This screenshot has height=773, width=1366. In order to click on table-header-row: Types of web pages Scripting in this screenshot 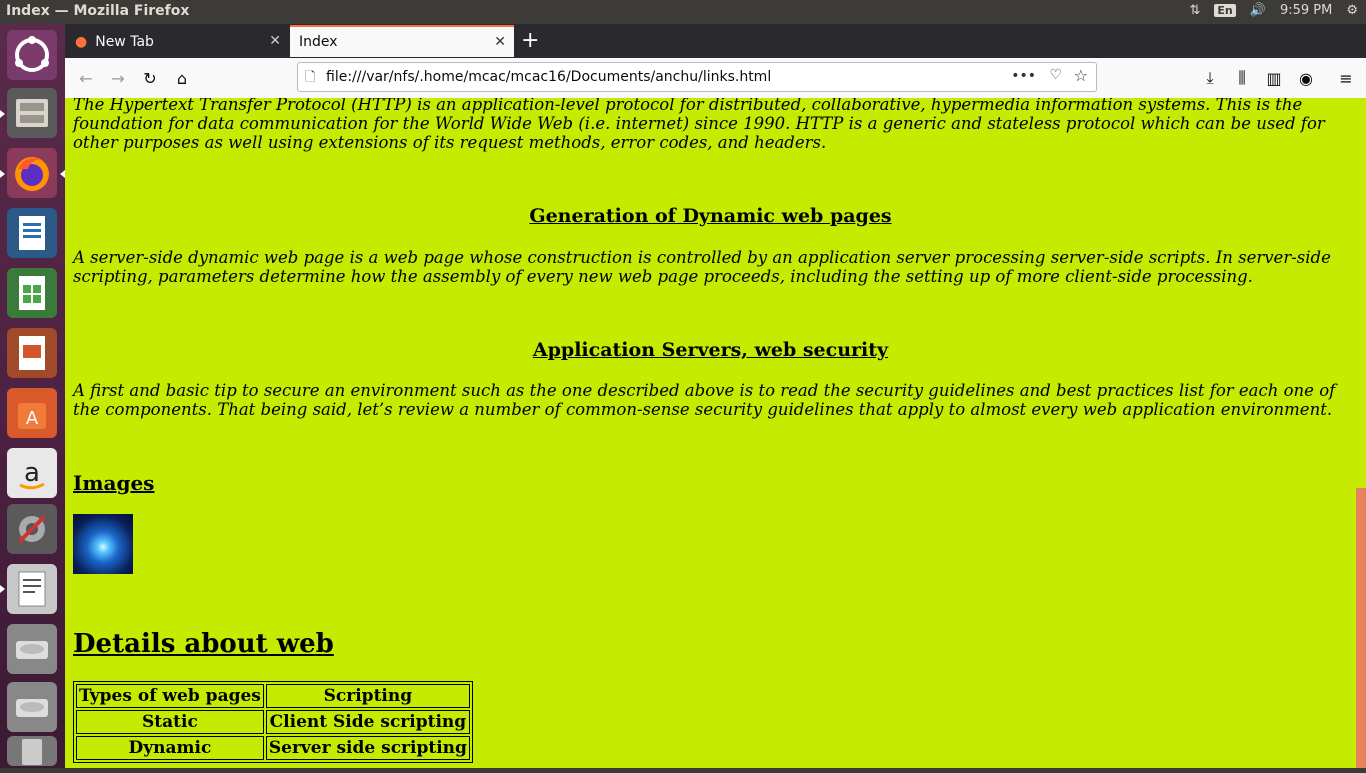, I will do `click(273, 696)`.